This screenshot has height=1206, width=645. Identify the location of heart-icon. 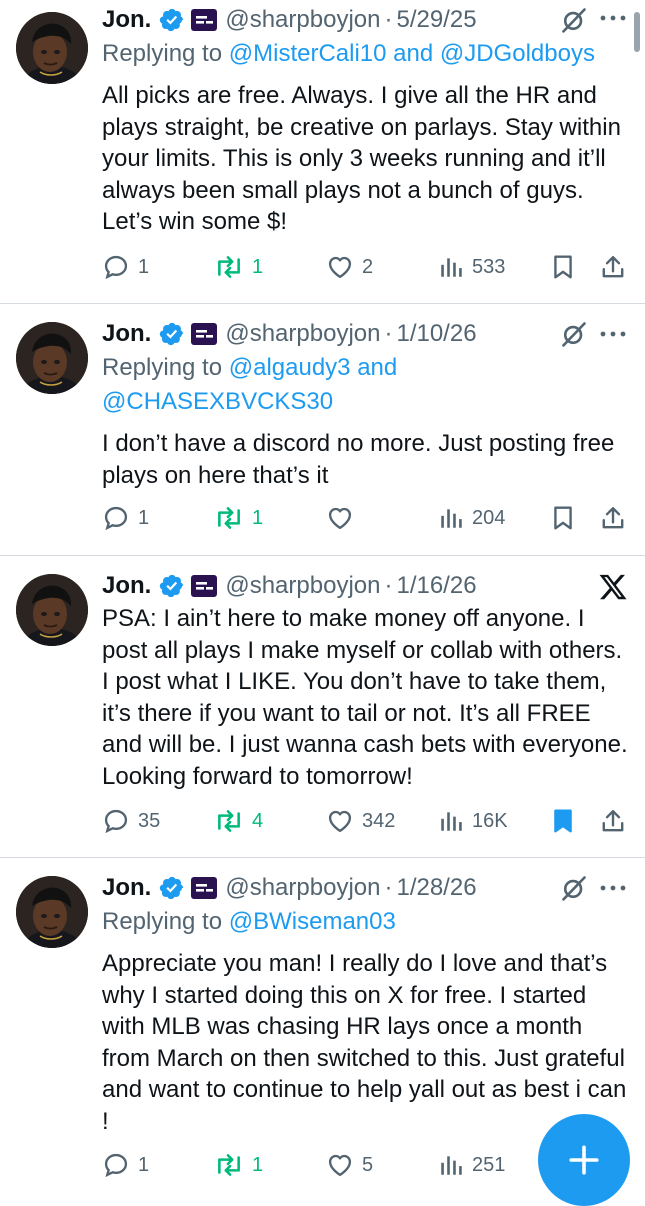
(340, 267).